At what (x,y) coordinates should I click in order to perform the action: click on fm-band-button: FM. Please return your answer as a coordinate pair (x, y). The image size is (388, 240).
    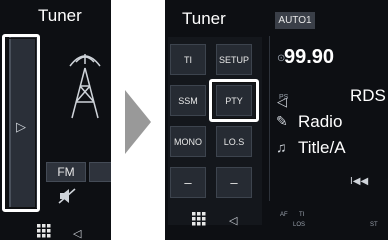
    Looking at the image, I should click on (66, 172).